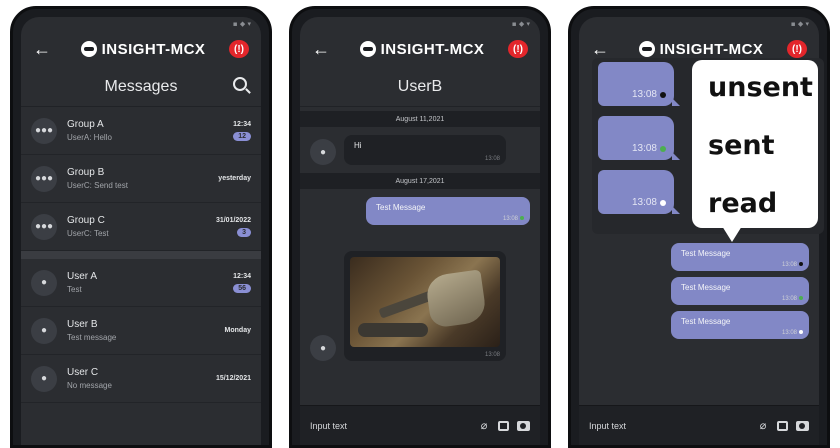 This screenshot has width=840, height=448. What do you see at coordinates (141, 227) in the screenshot?
I see `conversation-item: ●●● Group C UserC: Test 31/01/2022 3` at bounding box center [141, 227].